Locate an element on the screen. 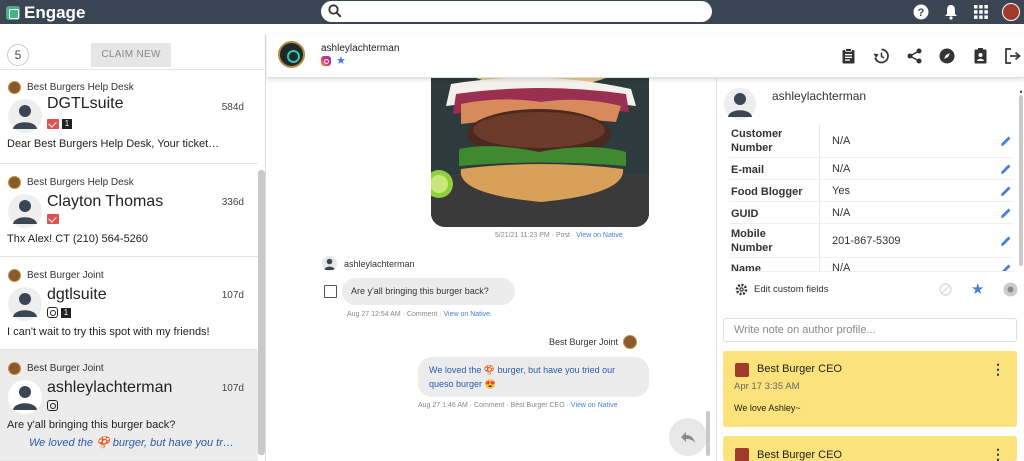 Image resolution: width=1024 pixels, height=461 pixels. user-avatar is located at coordinates (1011, 12).